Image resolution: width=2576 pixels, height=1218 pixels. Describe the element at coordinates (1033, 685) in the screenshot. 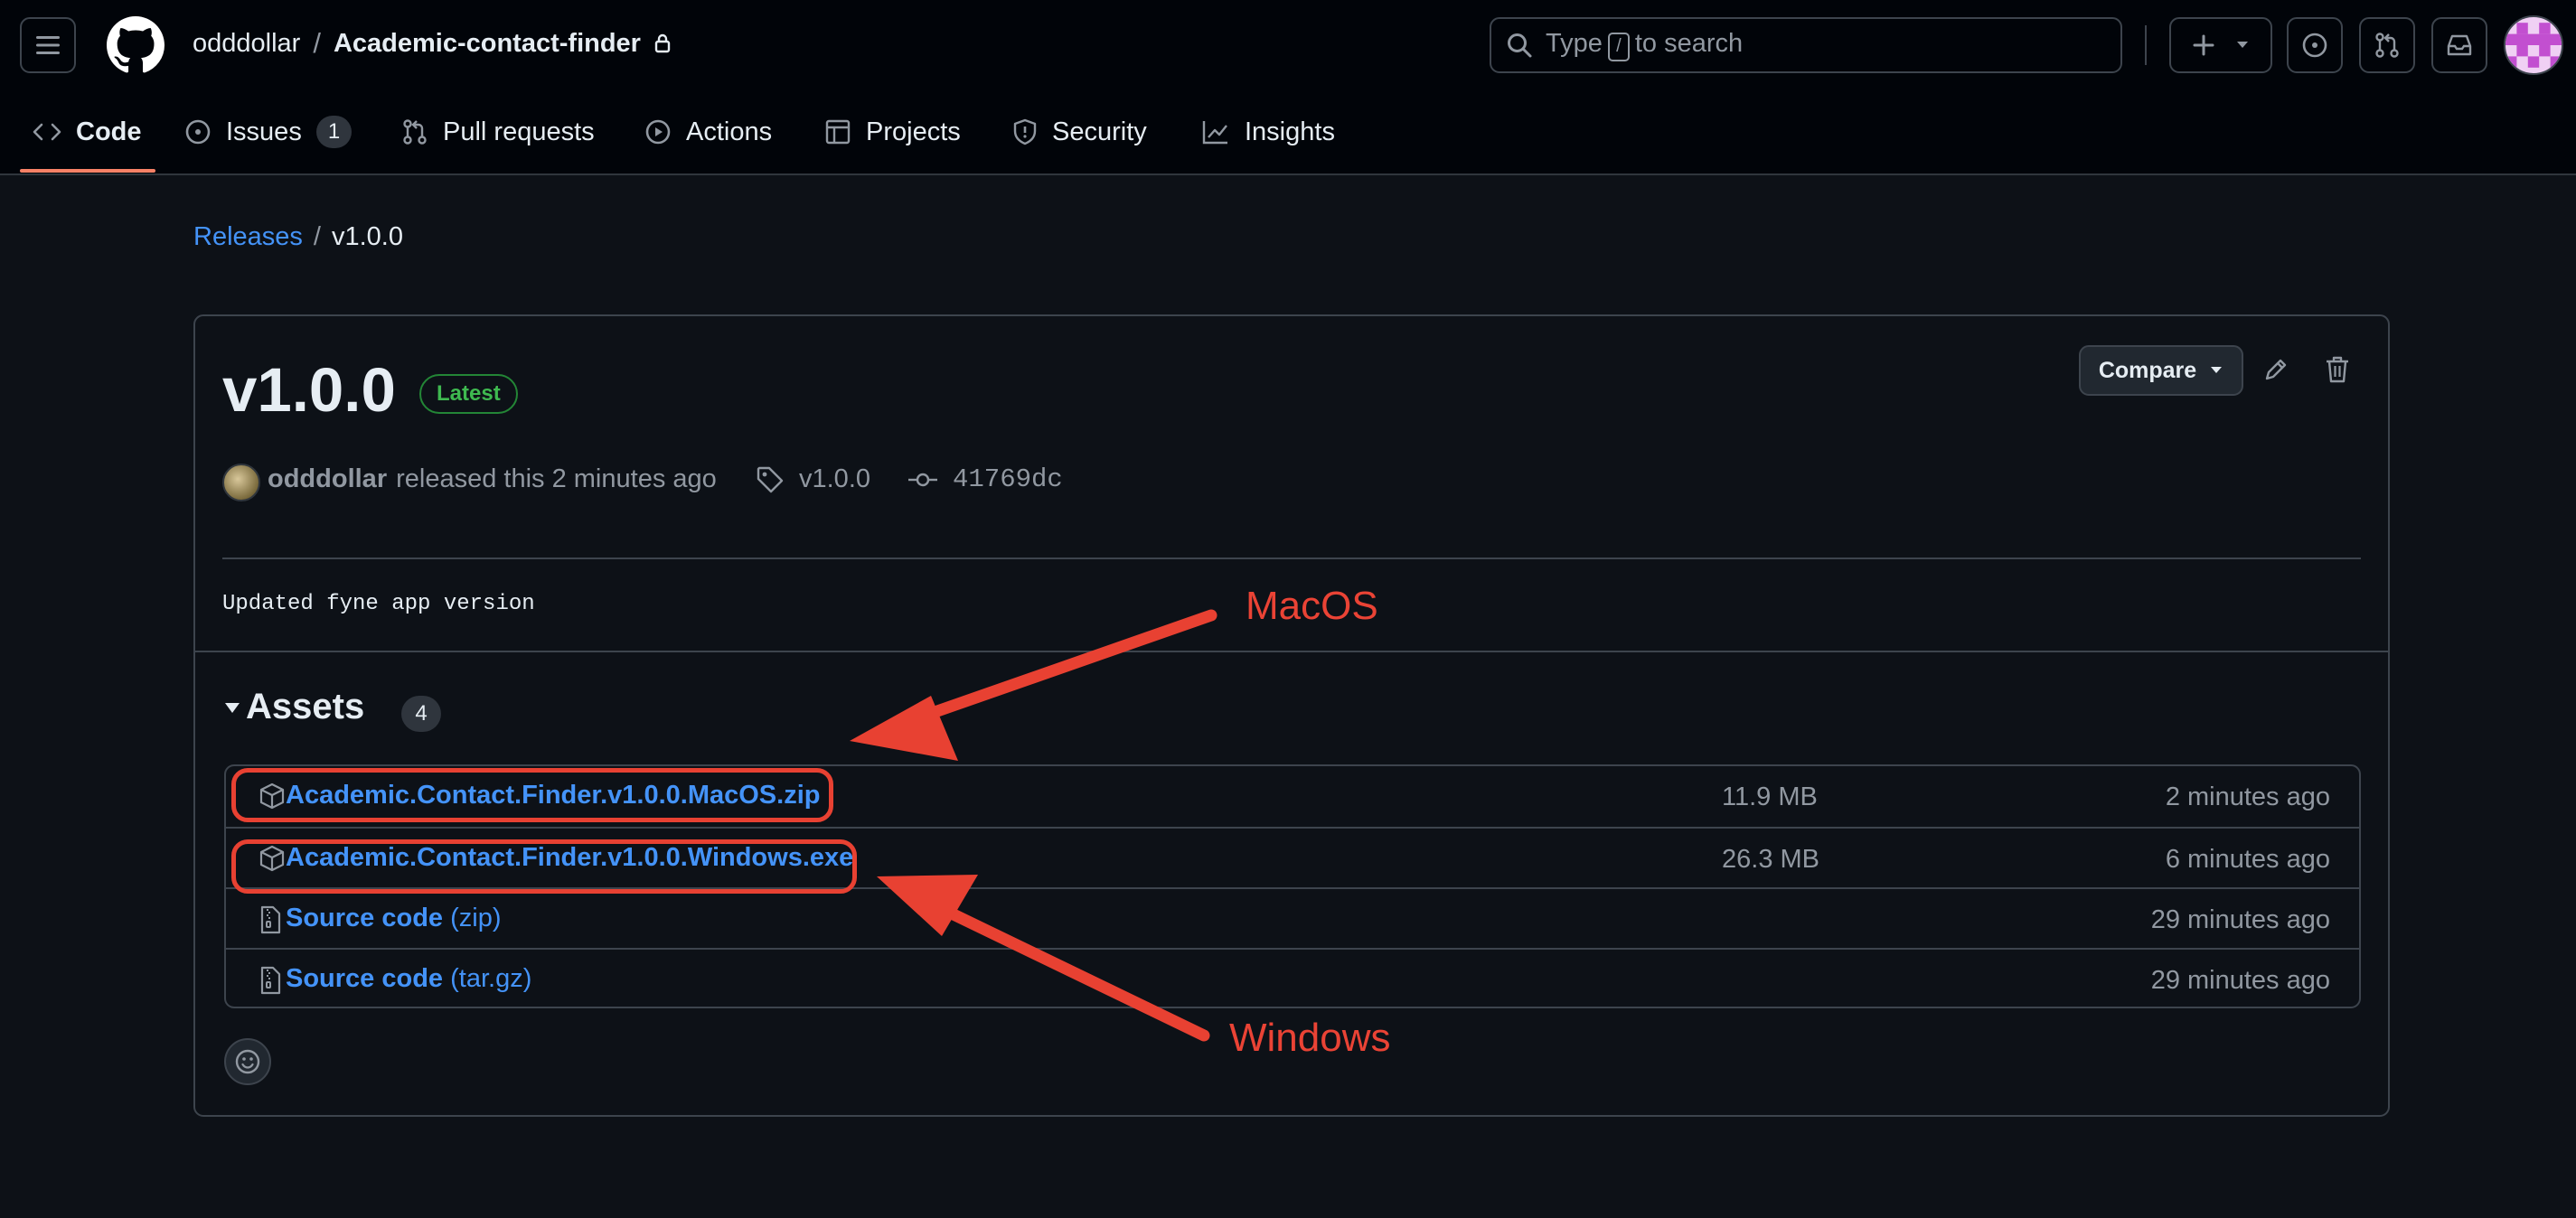

I see `arrow-to-macos` at that location.